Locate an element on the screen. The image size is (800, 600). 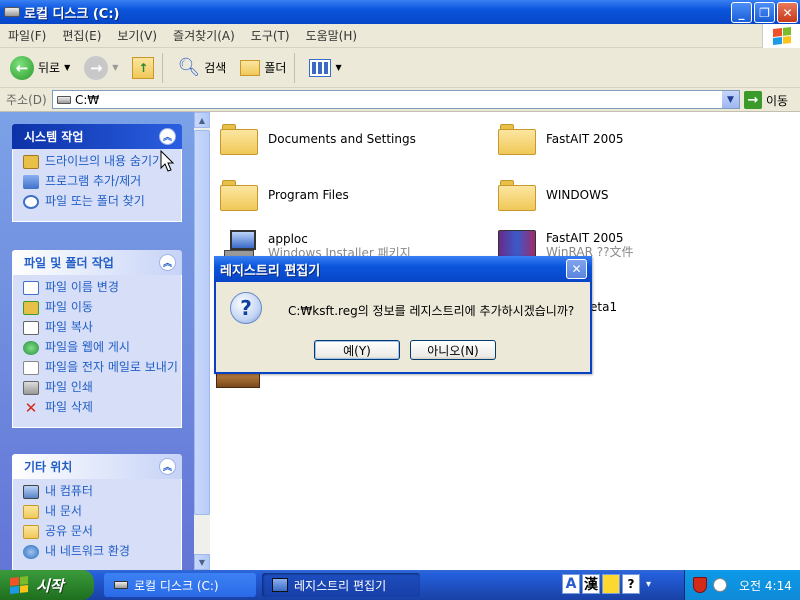
group-header: 기타 위치 ︽ is located at coordinates (97, 466).